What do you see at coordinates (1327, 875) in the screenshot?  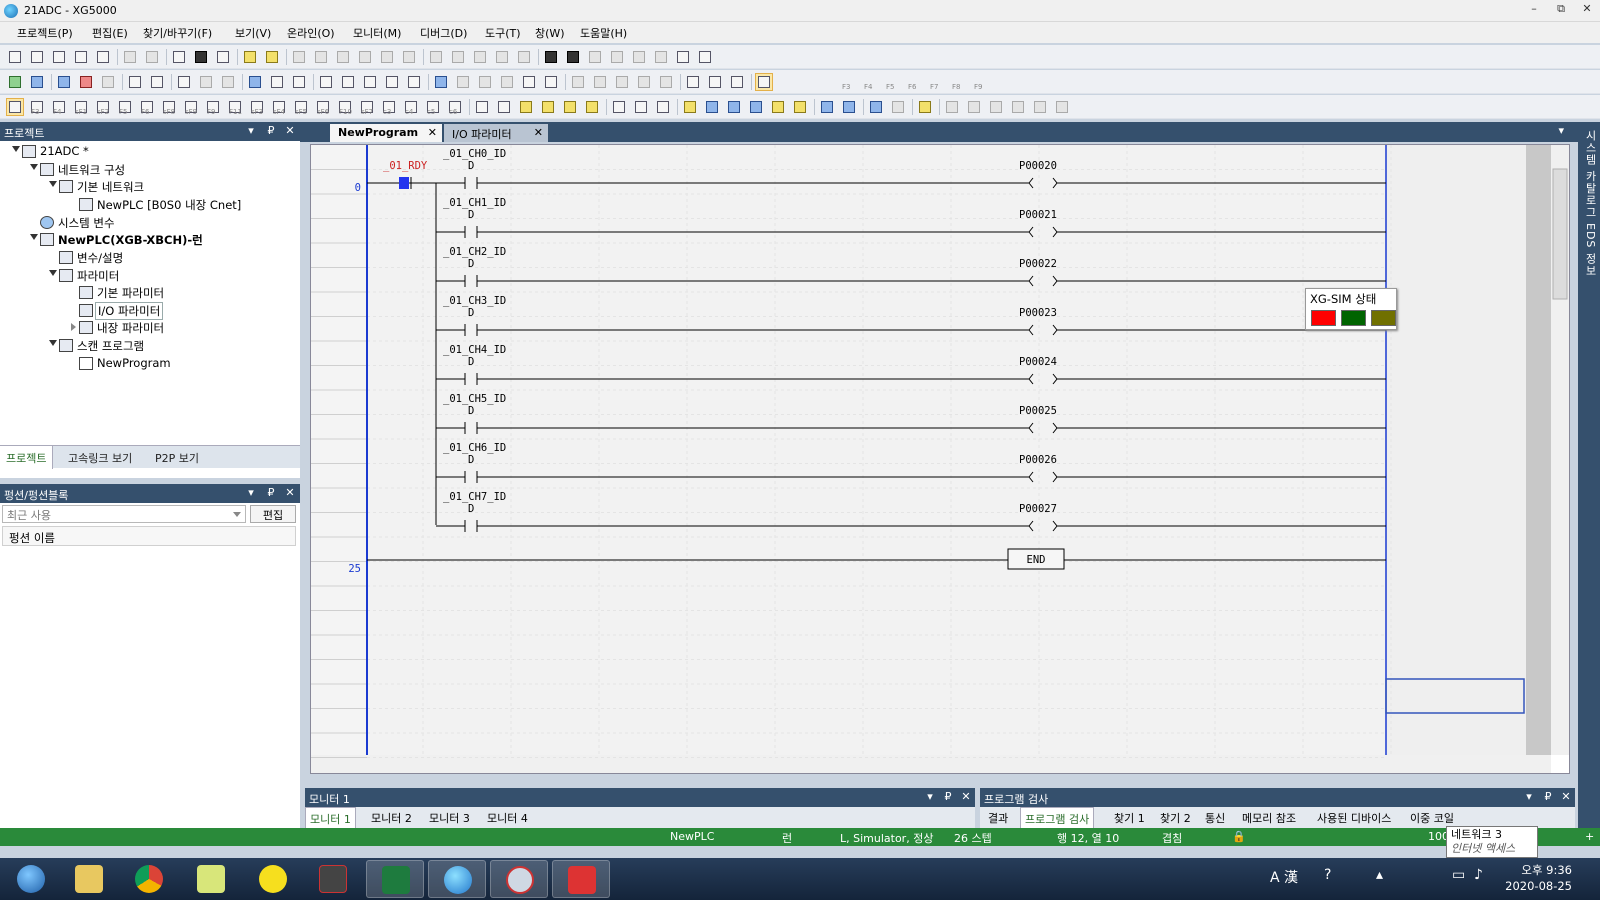 I see `help-icon: ?` at bounding box center [1327, 875].